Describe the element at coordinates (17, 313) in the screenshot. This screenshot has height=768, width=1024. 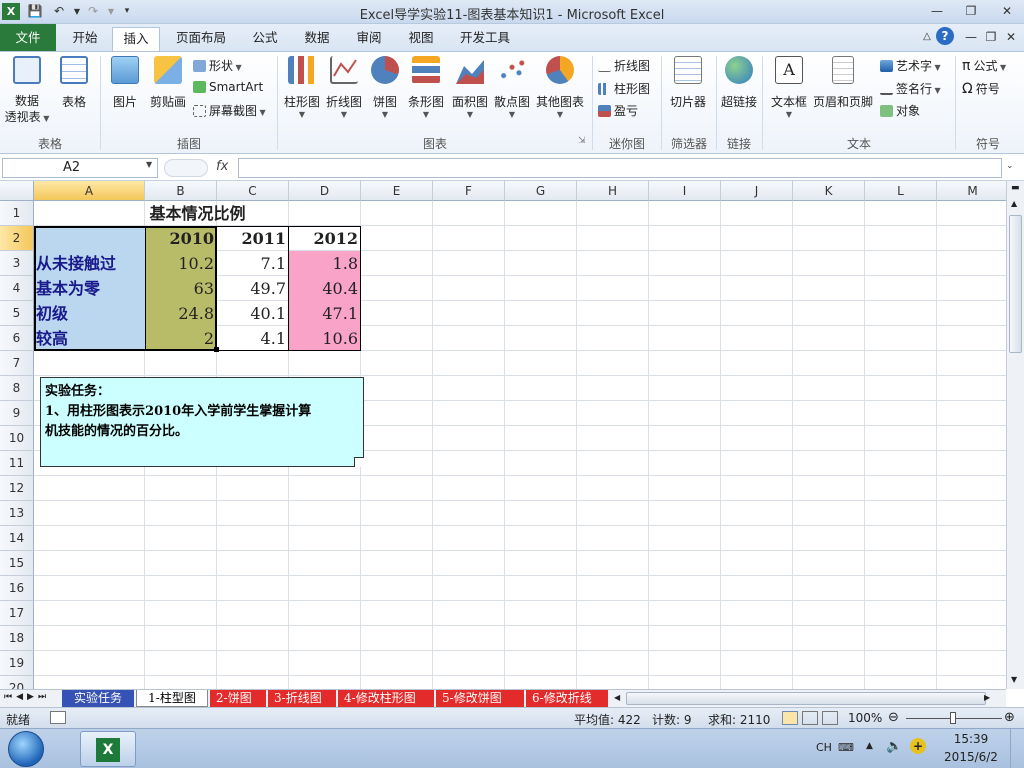
I see `row-header-5: 5` at that location.